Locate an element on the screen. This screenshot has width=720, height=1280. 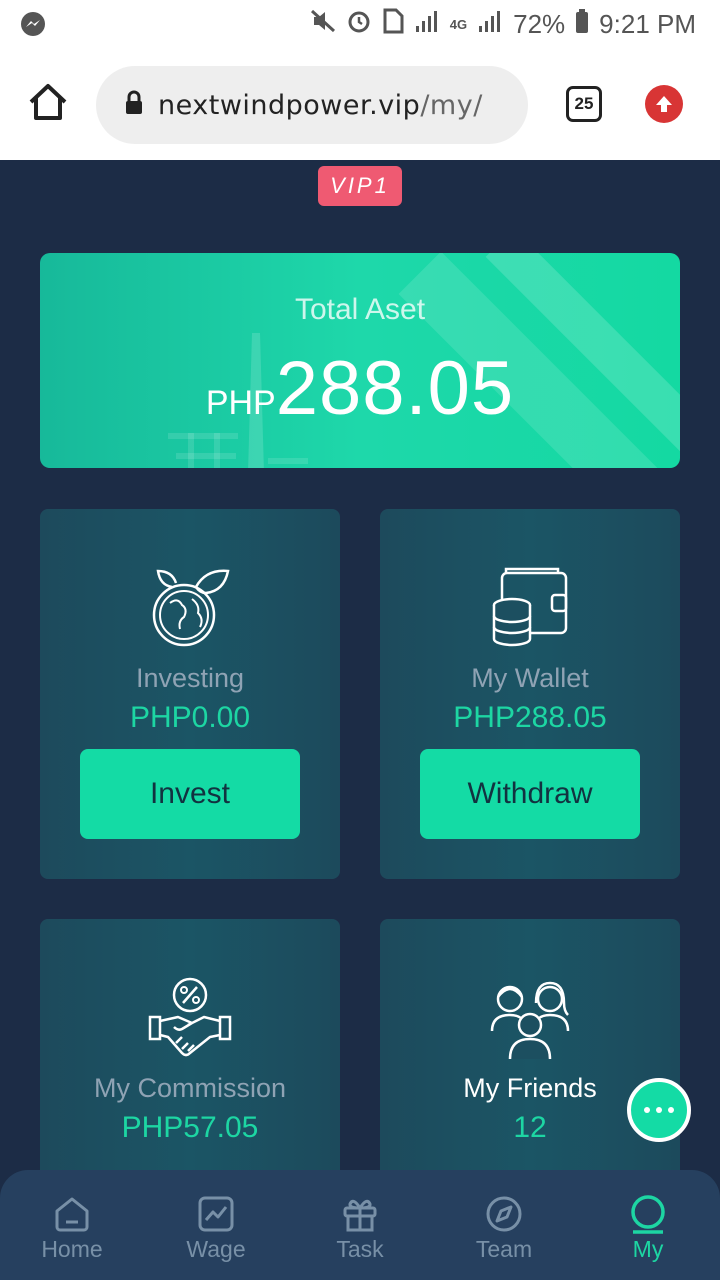
browser-toolbar: nextwindpower.vip/my/ 25 is located at coordinates (360, 105).